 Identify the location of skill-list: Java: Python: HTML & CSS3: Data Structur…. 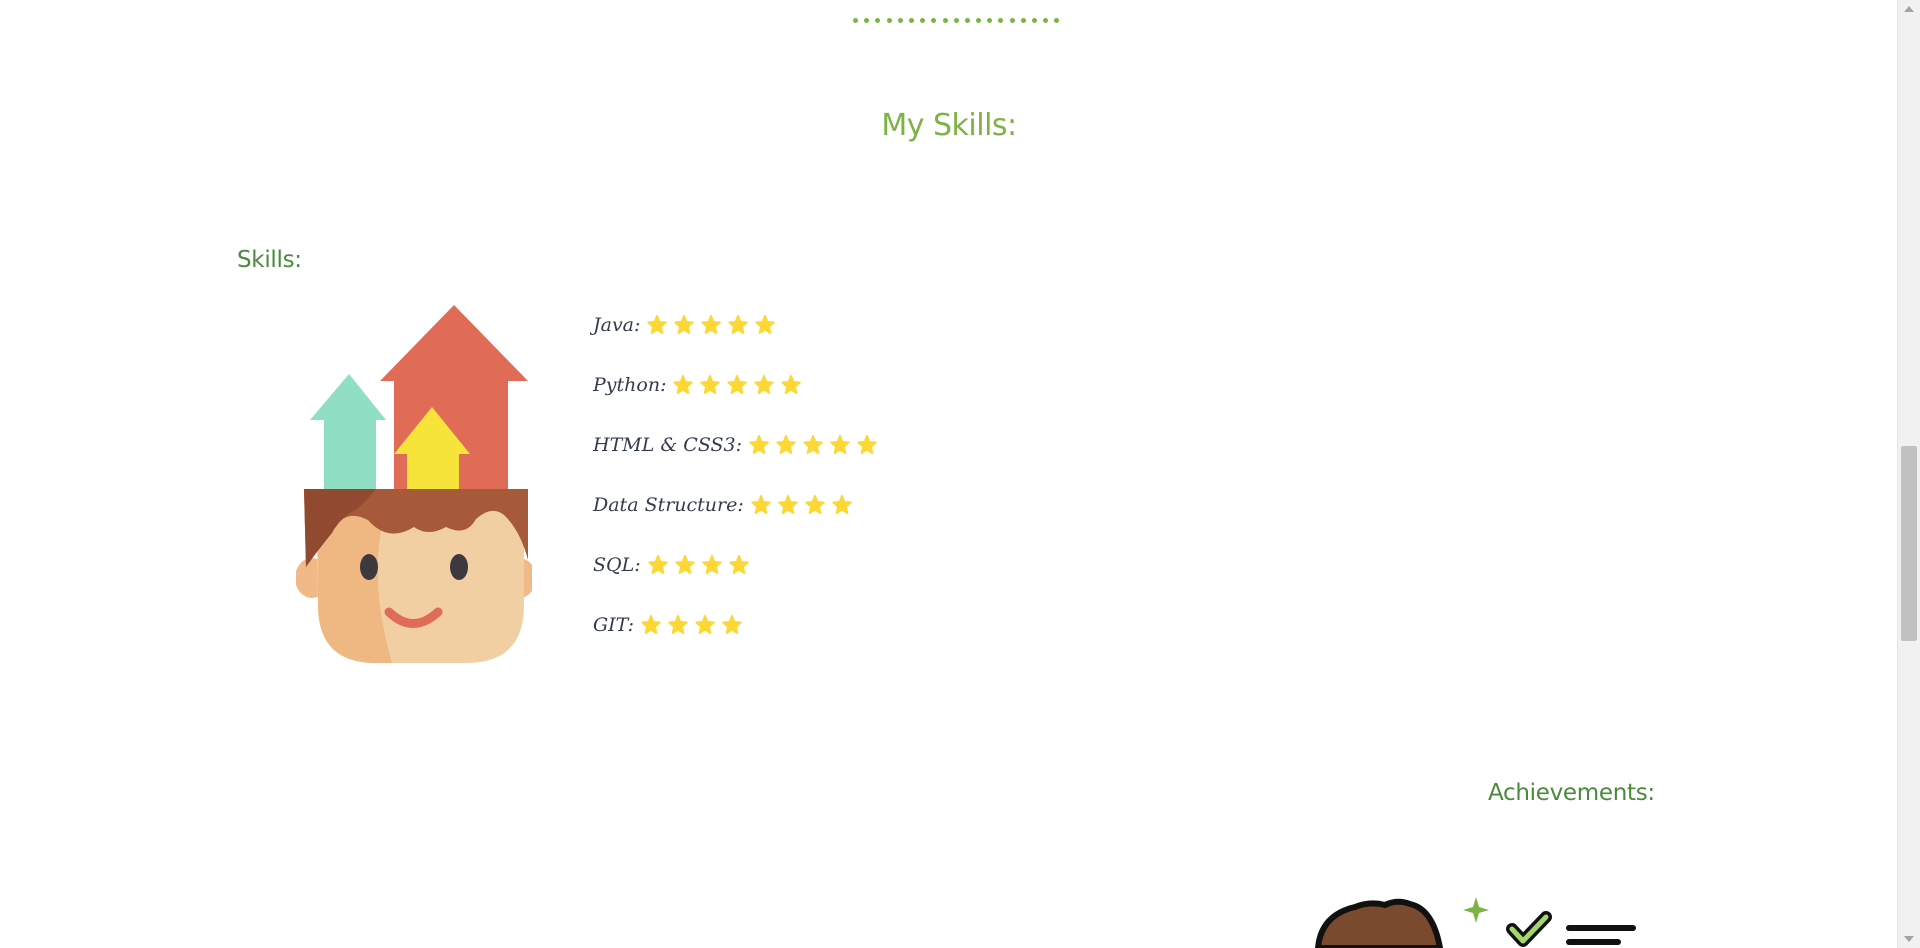
(735, 490).